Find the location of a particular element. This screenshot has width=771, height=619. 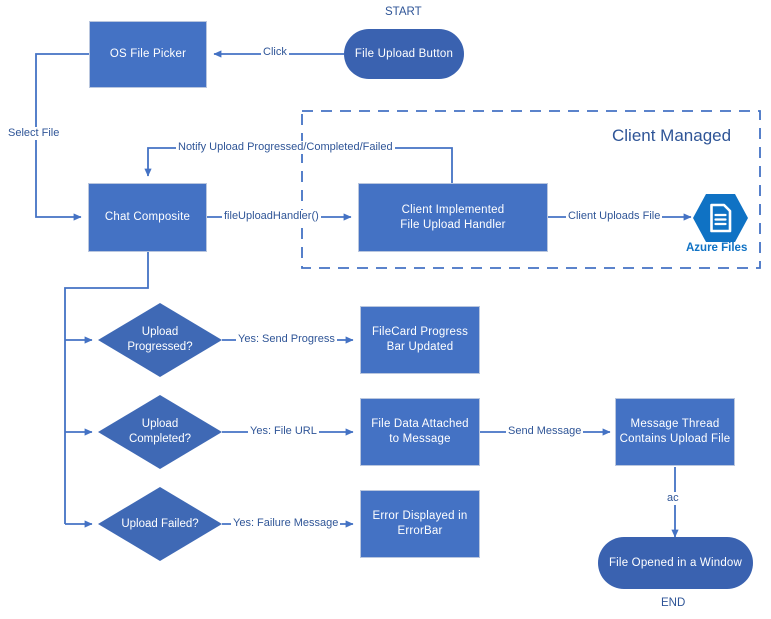

node-message-thread: Message Thread Contains Upload File is located at coordinates (675, 432).